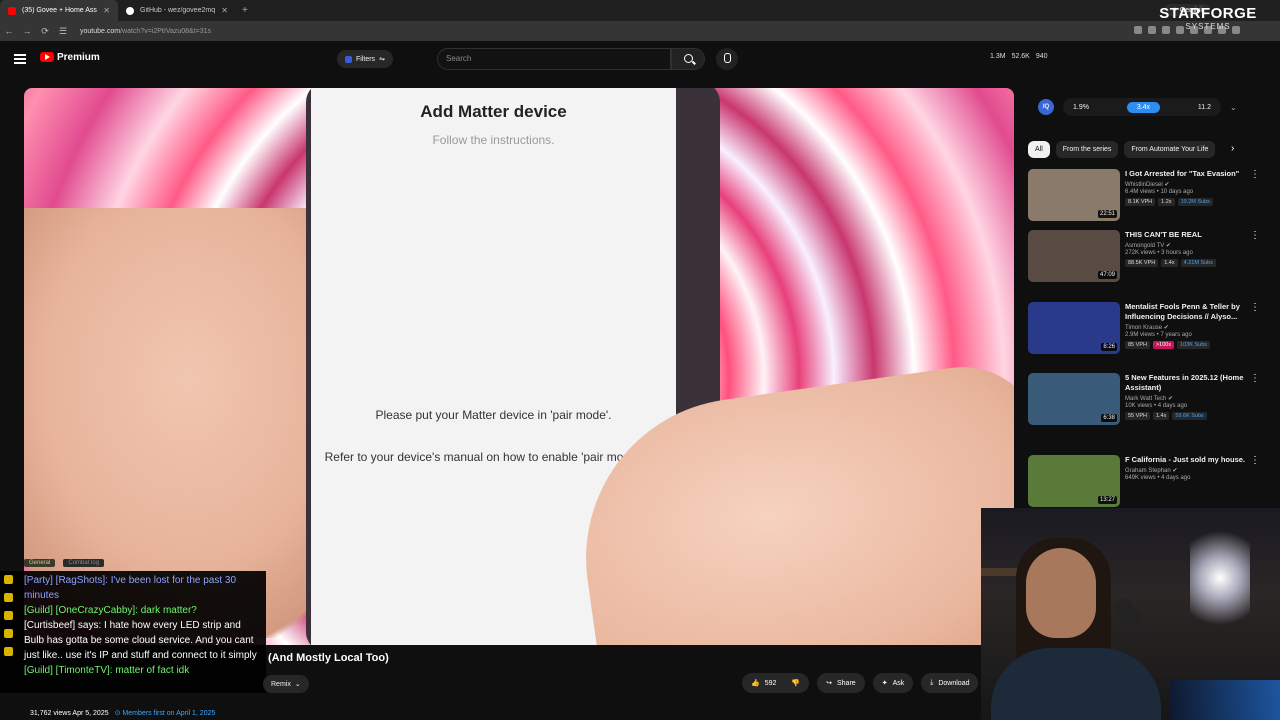 The height and width of the screenshot is (720, 1280). What do you see at coordinates (1107, 214) in the screenshot?
I see `duration-badge: 22:51` at bounding box center [1107, 214].